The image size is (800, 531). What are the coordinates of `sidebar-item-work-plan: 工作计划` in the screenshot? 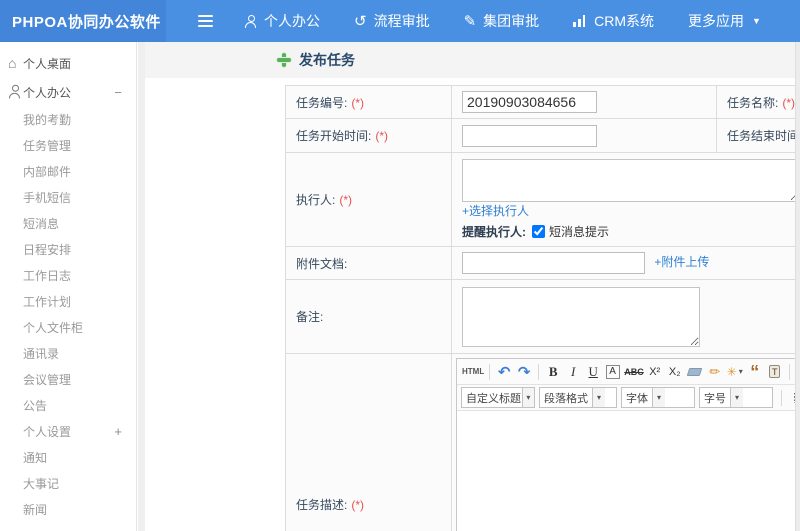 It's located at (68, 301).